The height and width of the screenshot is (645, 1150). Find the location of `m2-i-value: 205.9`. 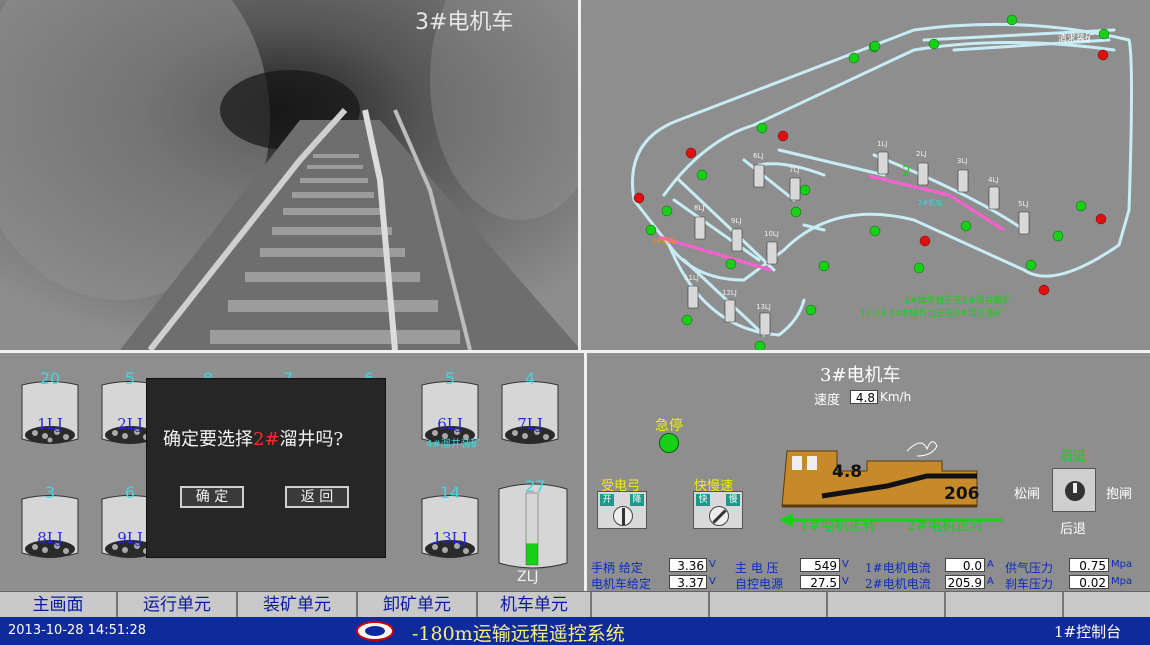

m2-i-value: 205.9 is located at coordinates (965, 582).